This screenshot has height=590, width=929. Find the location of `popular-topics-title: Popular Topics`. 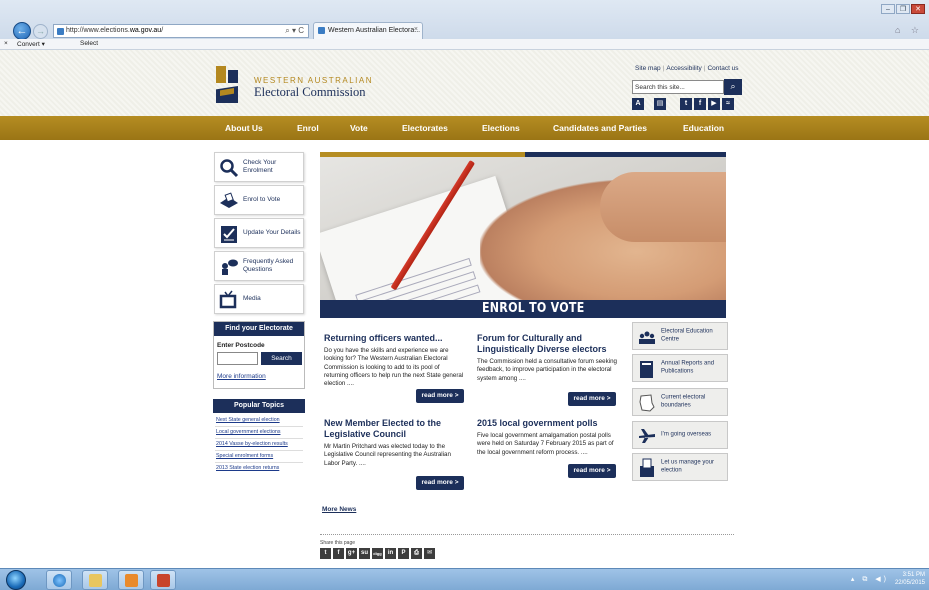

popular-topics-title: Popular Topics is located at coordinates (259, 406).